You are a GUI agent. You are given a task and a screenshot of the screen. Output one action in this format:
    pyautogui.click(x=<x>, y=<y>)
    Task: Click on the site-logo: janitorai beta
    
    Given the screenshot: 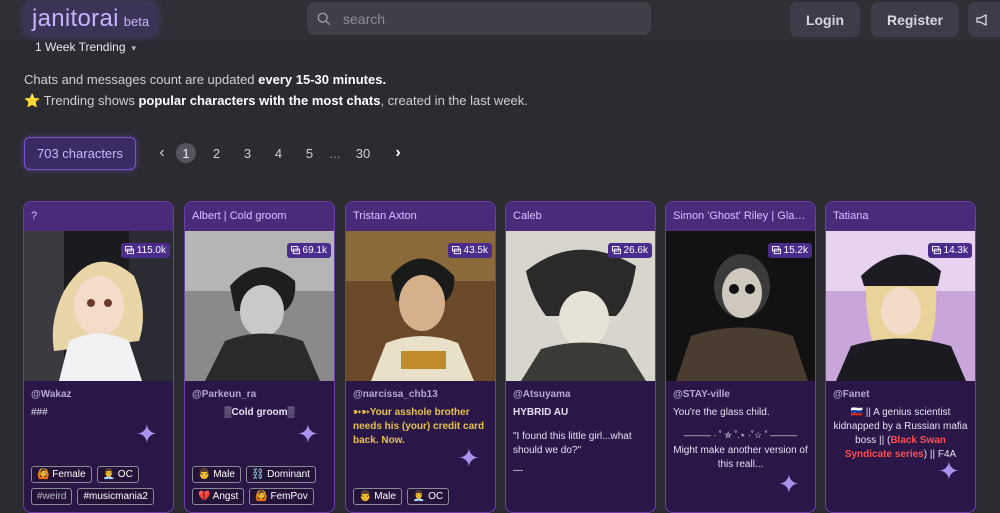 What is the action you would take?
    pyautogui.click(x=91, y=19)
    